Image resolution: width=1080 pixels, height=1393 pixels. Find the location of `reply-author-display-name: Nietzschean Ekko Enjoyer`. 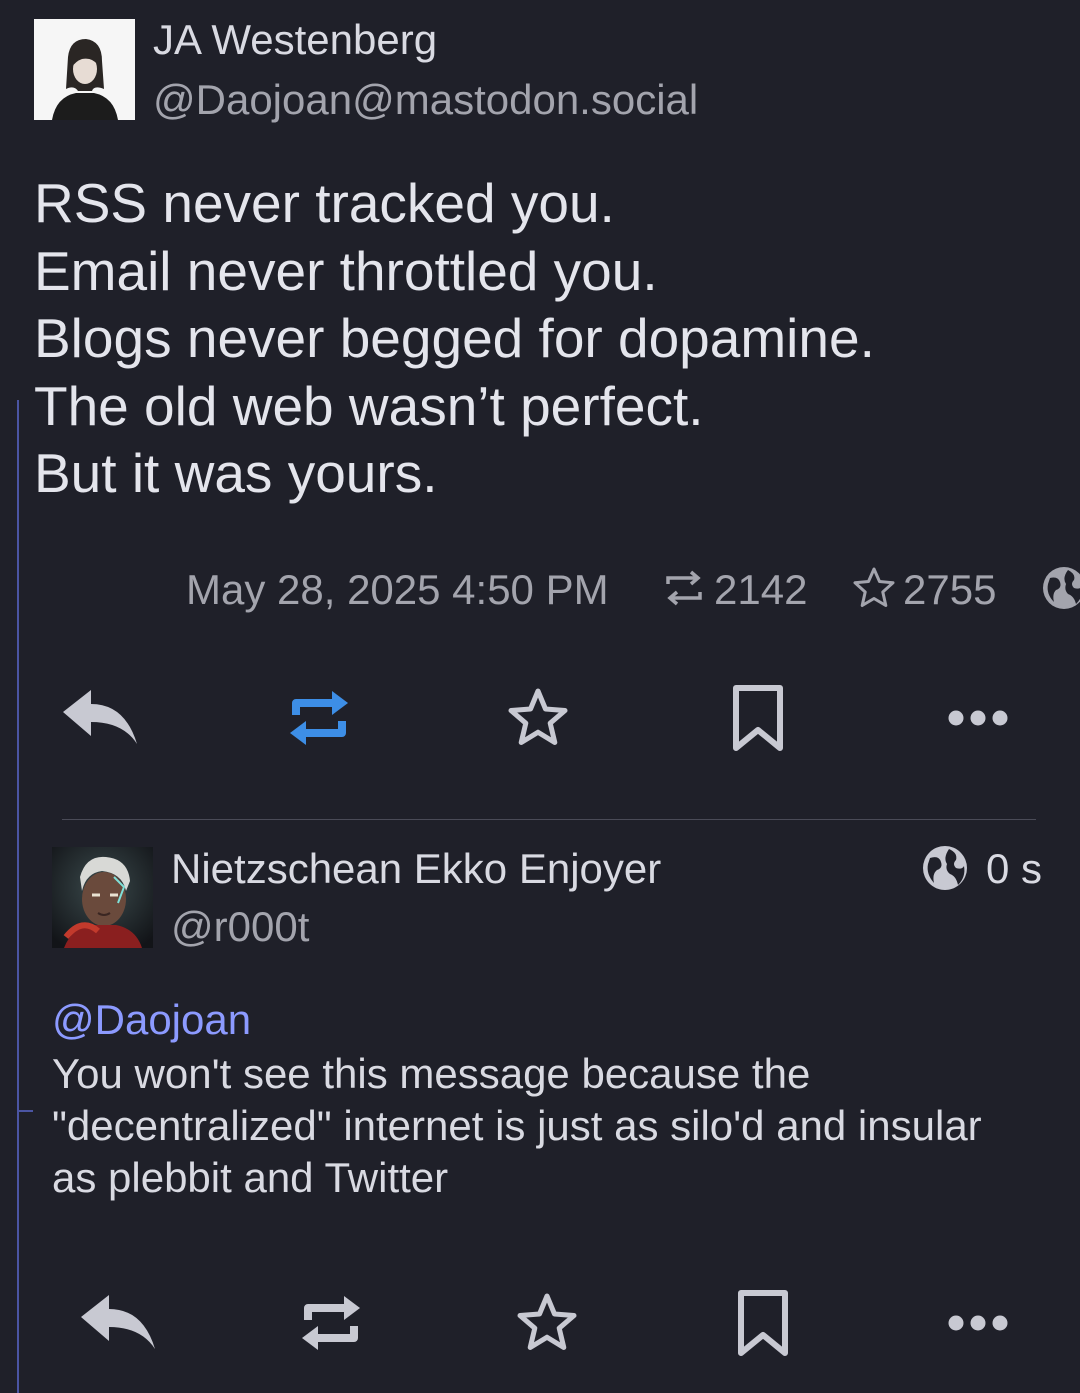

reply-author-display-name: Nietzschean Ekko Enjoyer is located at coordinates (416, 869).